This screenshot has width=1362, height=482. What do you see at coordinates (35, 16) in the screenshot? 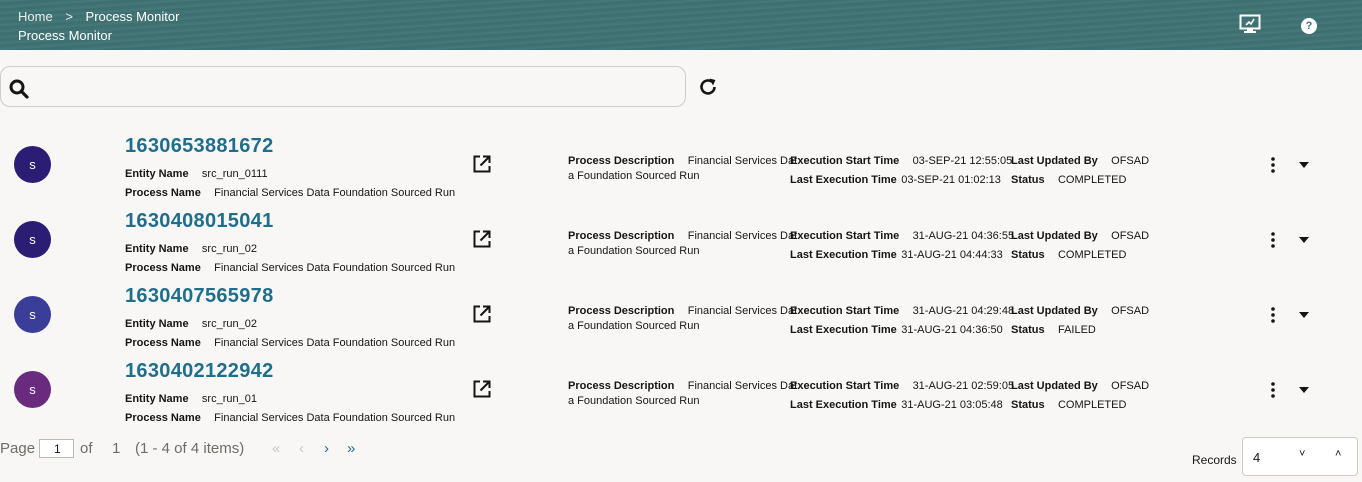
I see `breadcrumb-home-link: Home` at bounding box center [35, 16].